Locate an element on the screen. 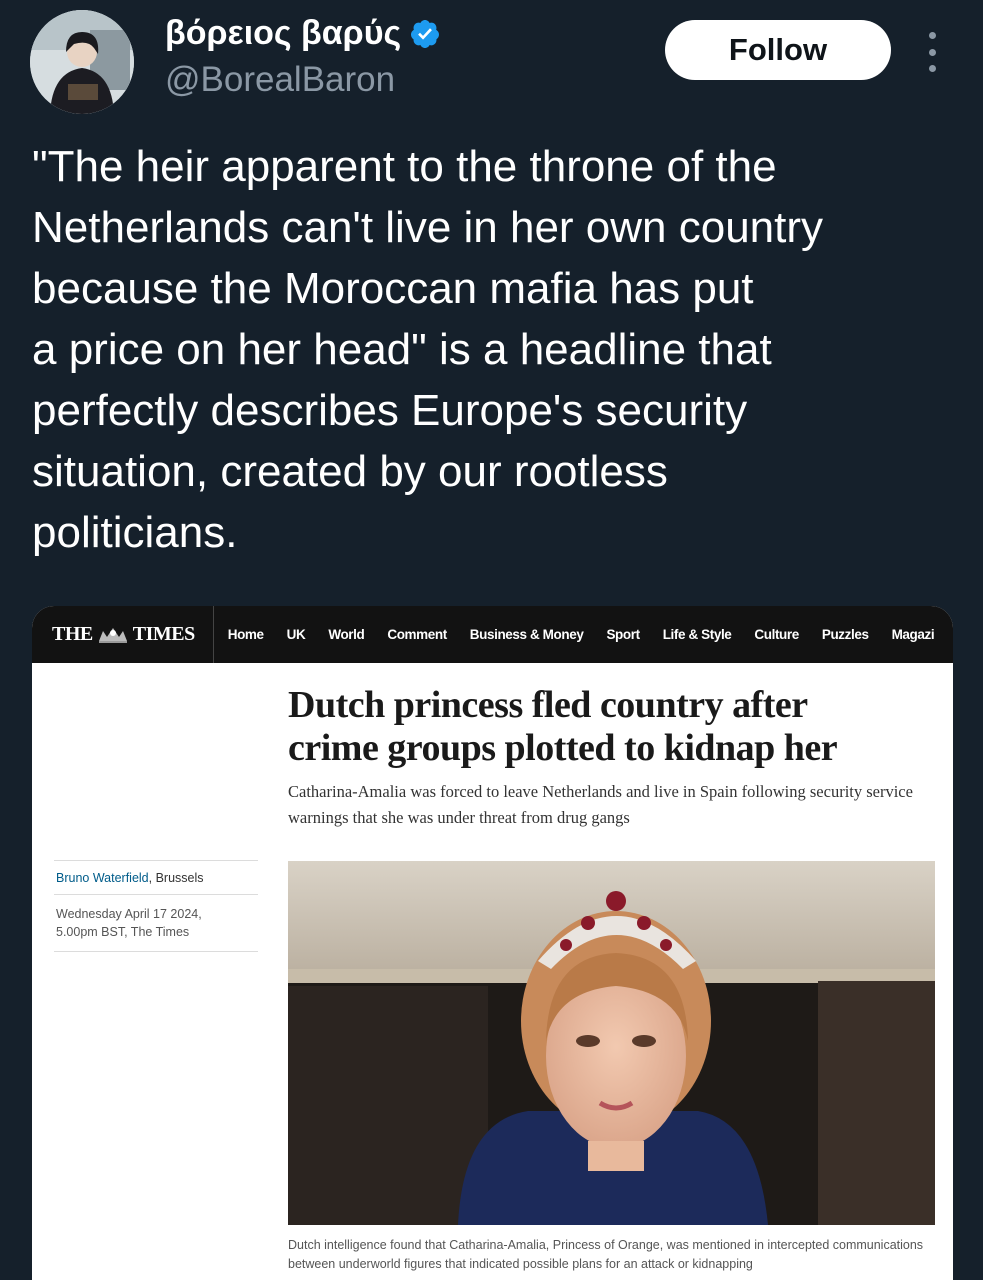 This screenshot has width=983, height=1280. nav-item-home: Home is located at coordinates (245, 634).